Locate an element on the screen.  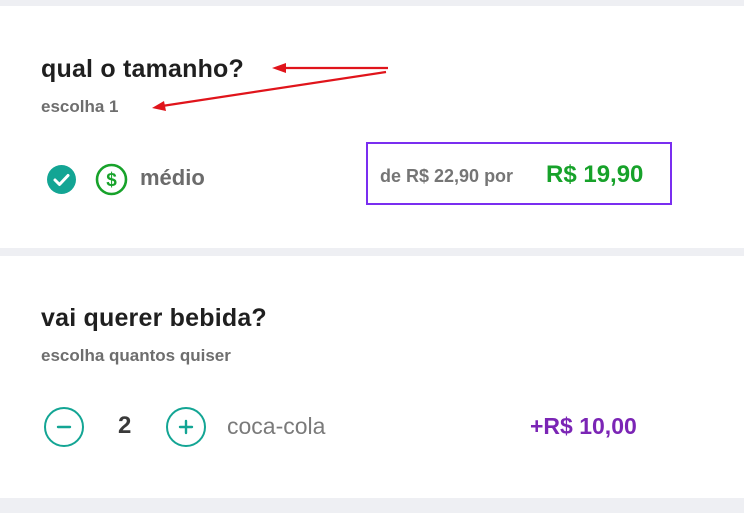
old-price-text: de R$ 22,90 por is located at coordinates (447, 176).